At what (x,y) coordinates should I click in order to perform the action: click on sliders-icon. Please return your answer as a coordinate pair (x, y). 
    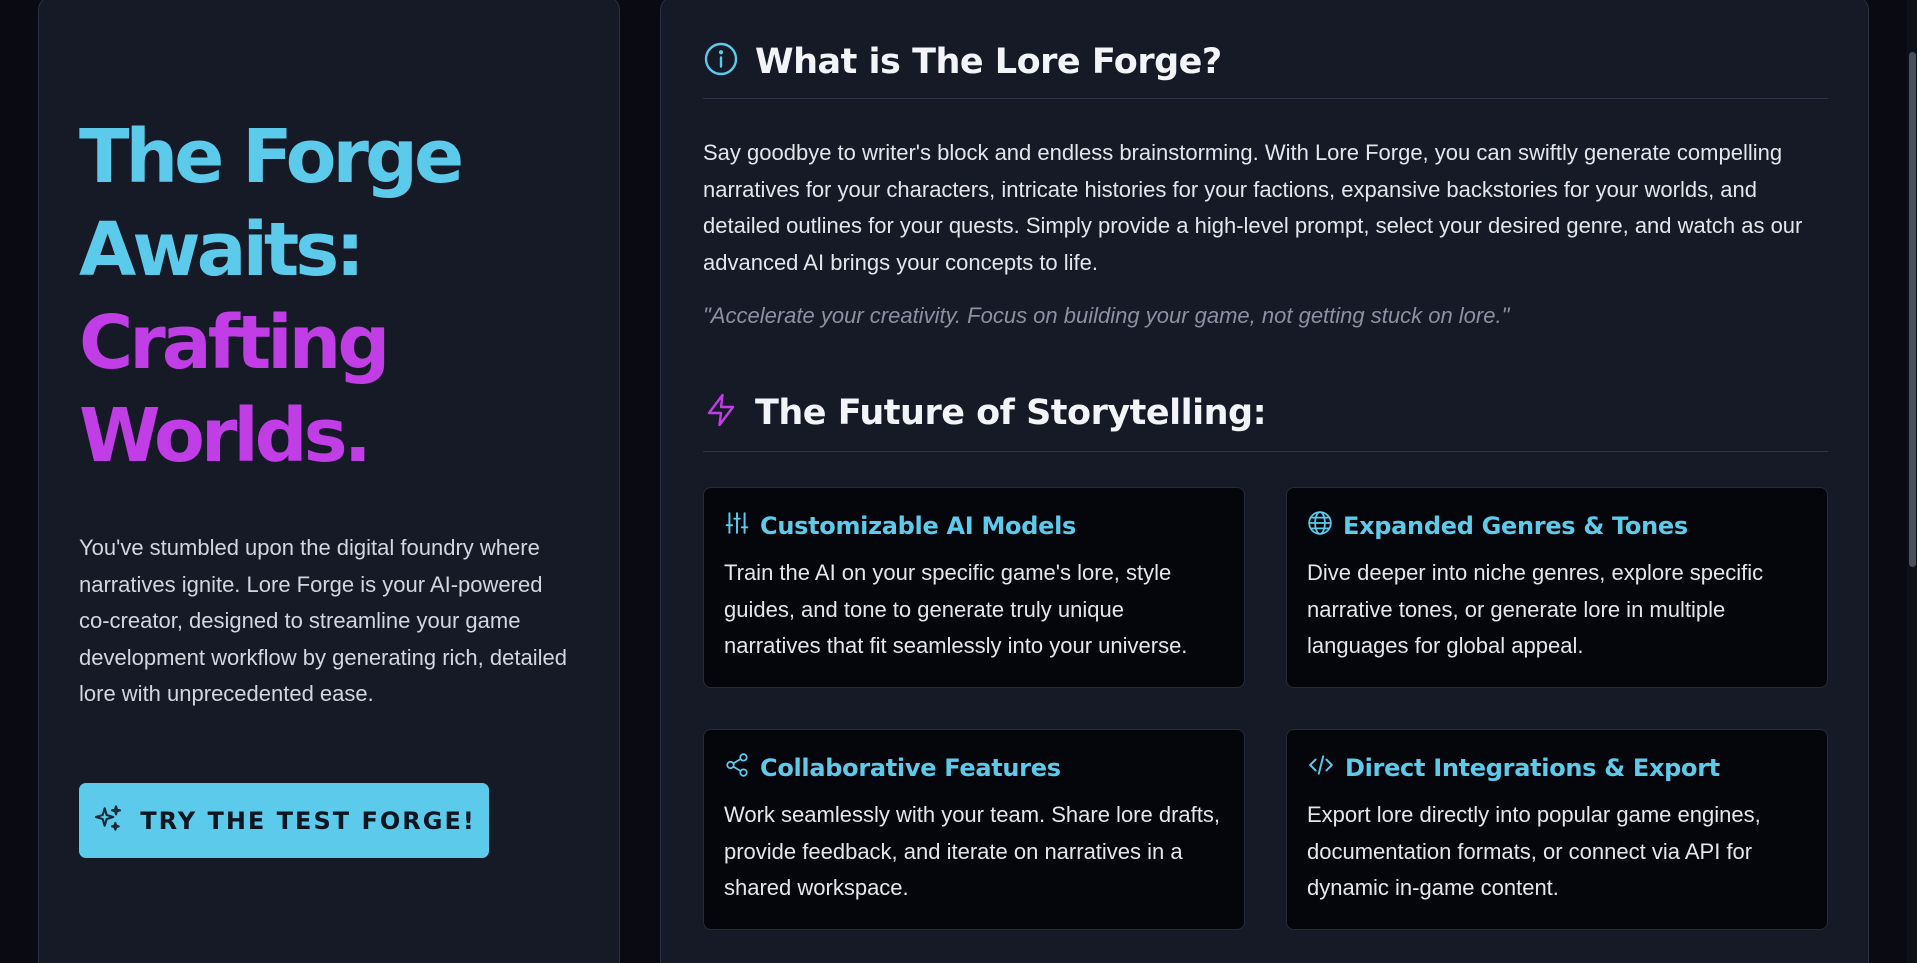
    Looking at the image, I should click on (737, 525).